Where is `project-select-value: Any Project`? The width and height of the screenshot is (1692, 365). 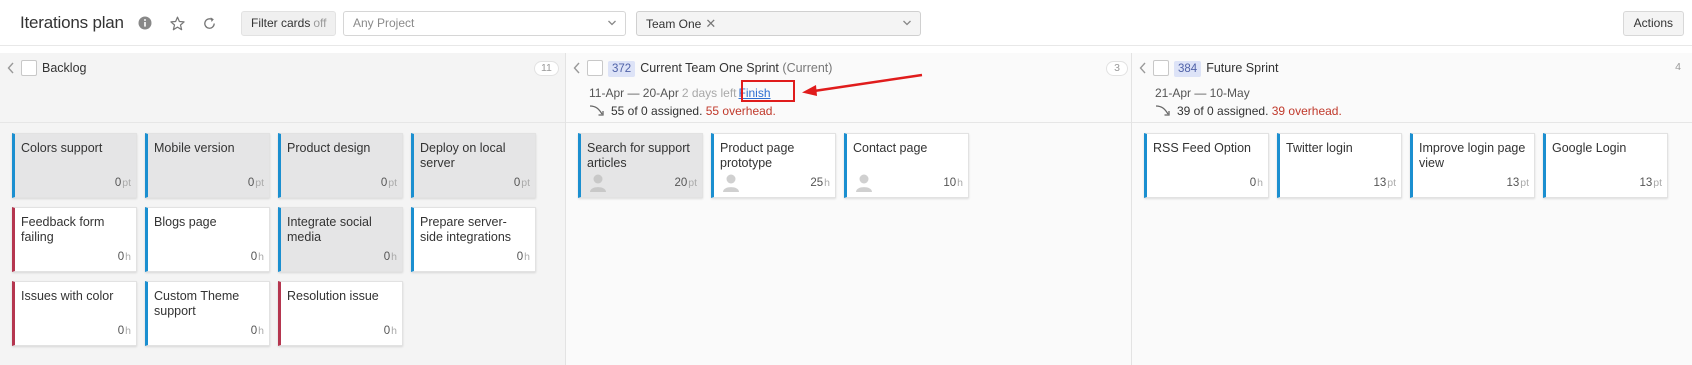
project-select-value: Any Project is located at coordinates (384, 23).